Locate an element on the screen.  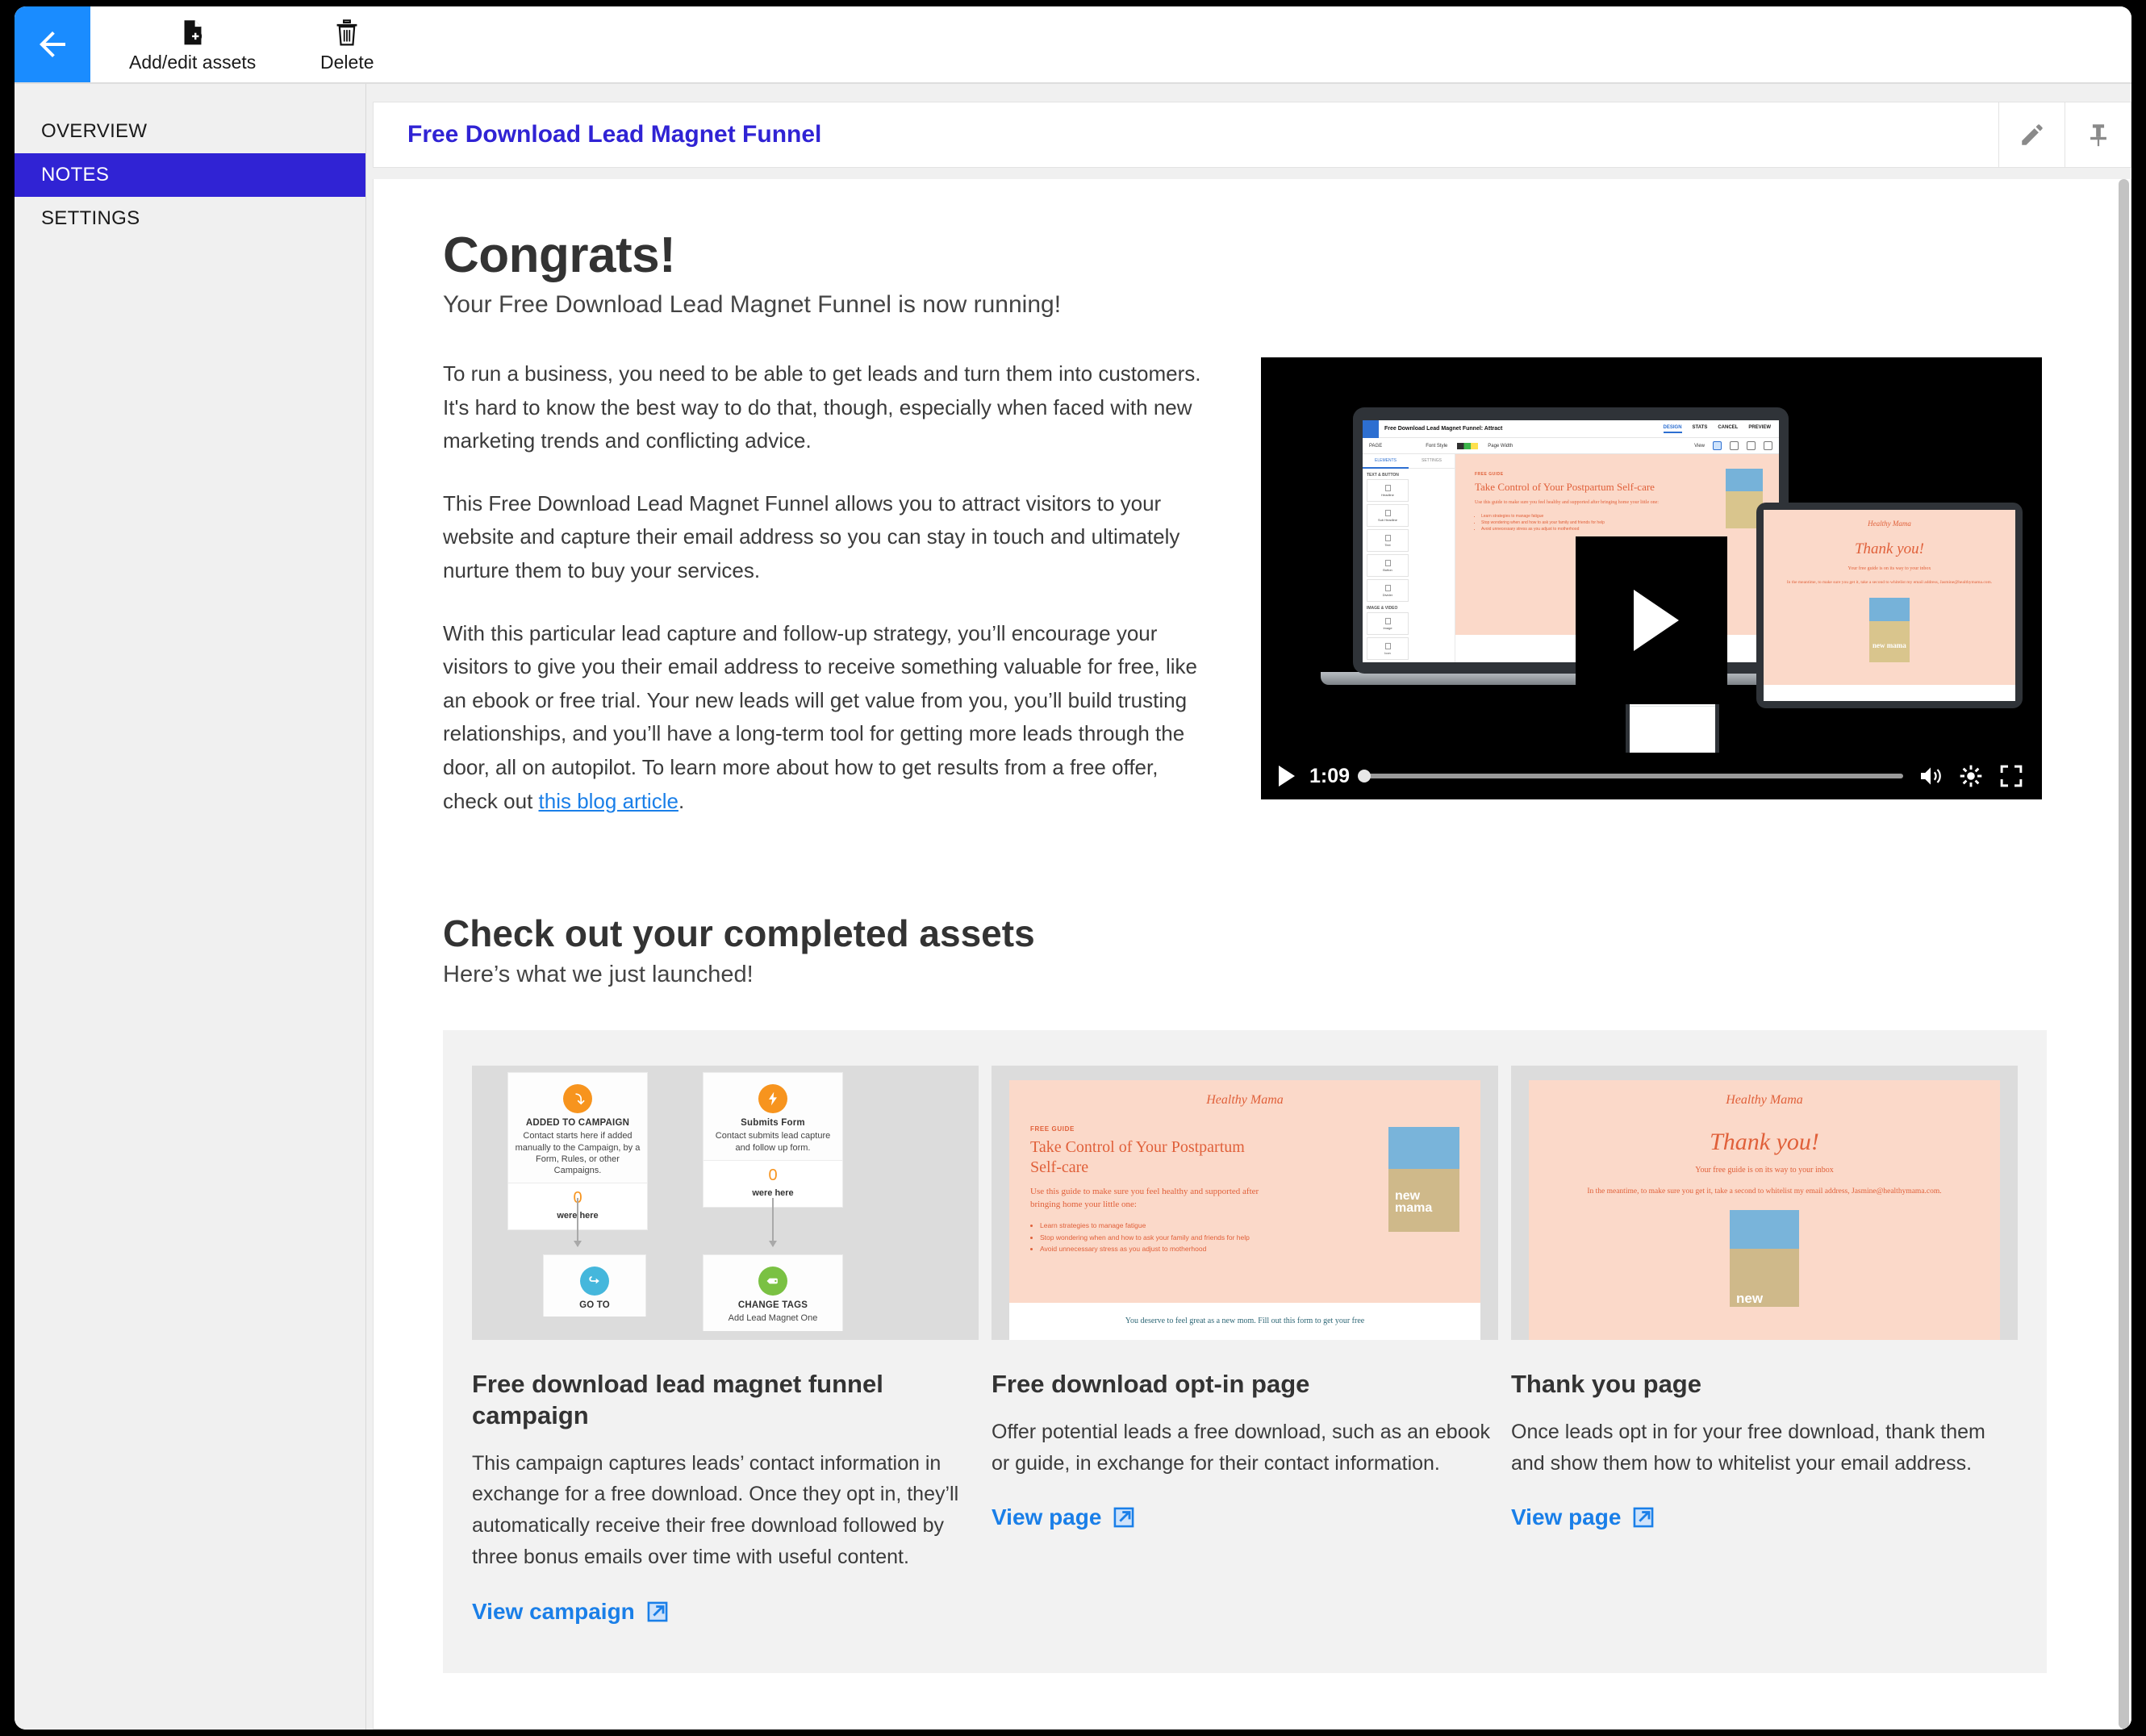
view-campaign-link: View campaign is located at coordinates (570, 1612).